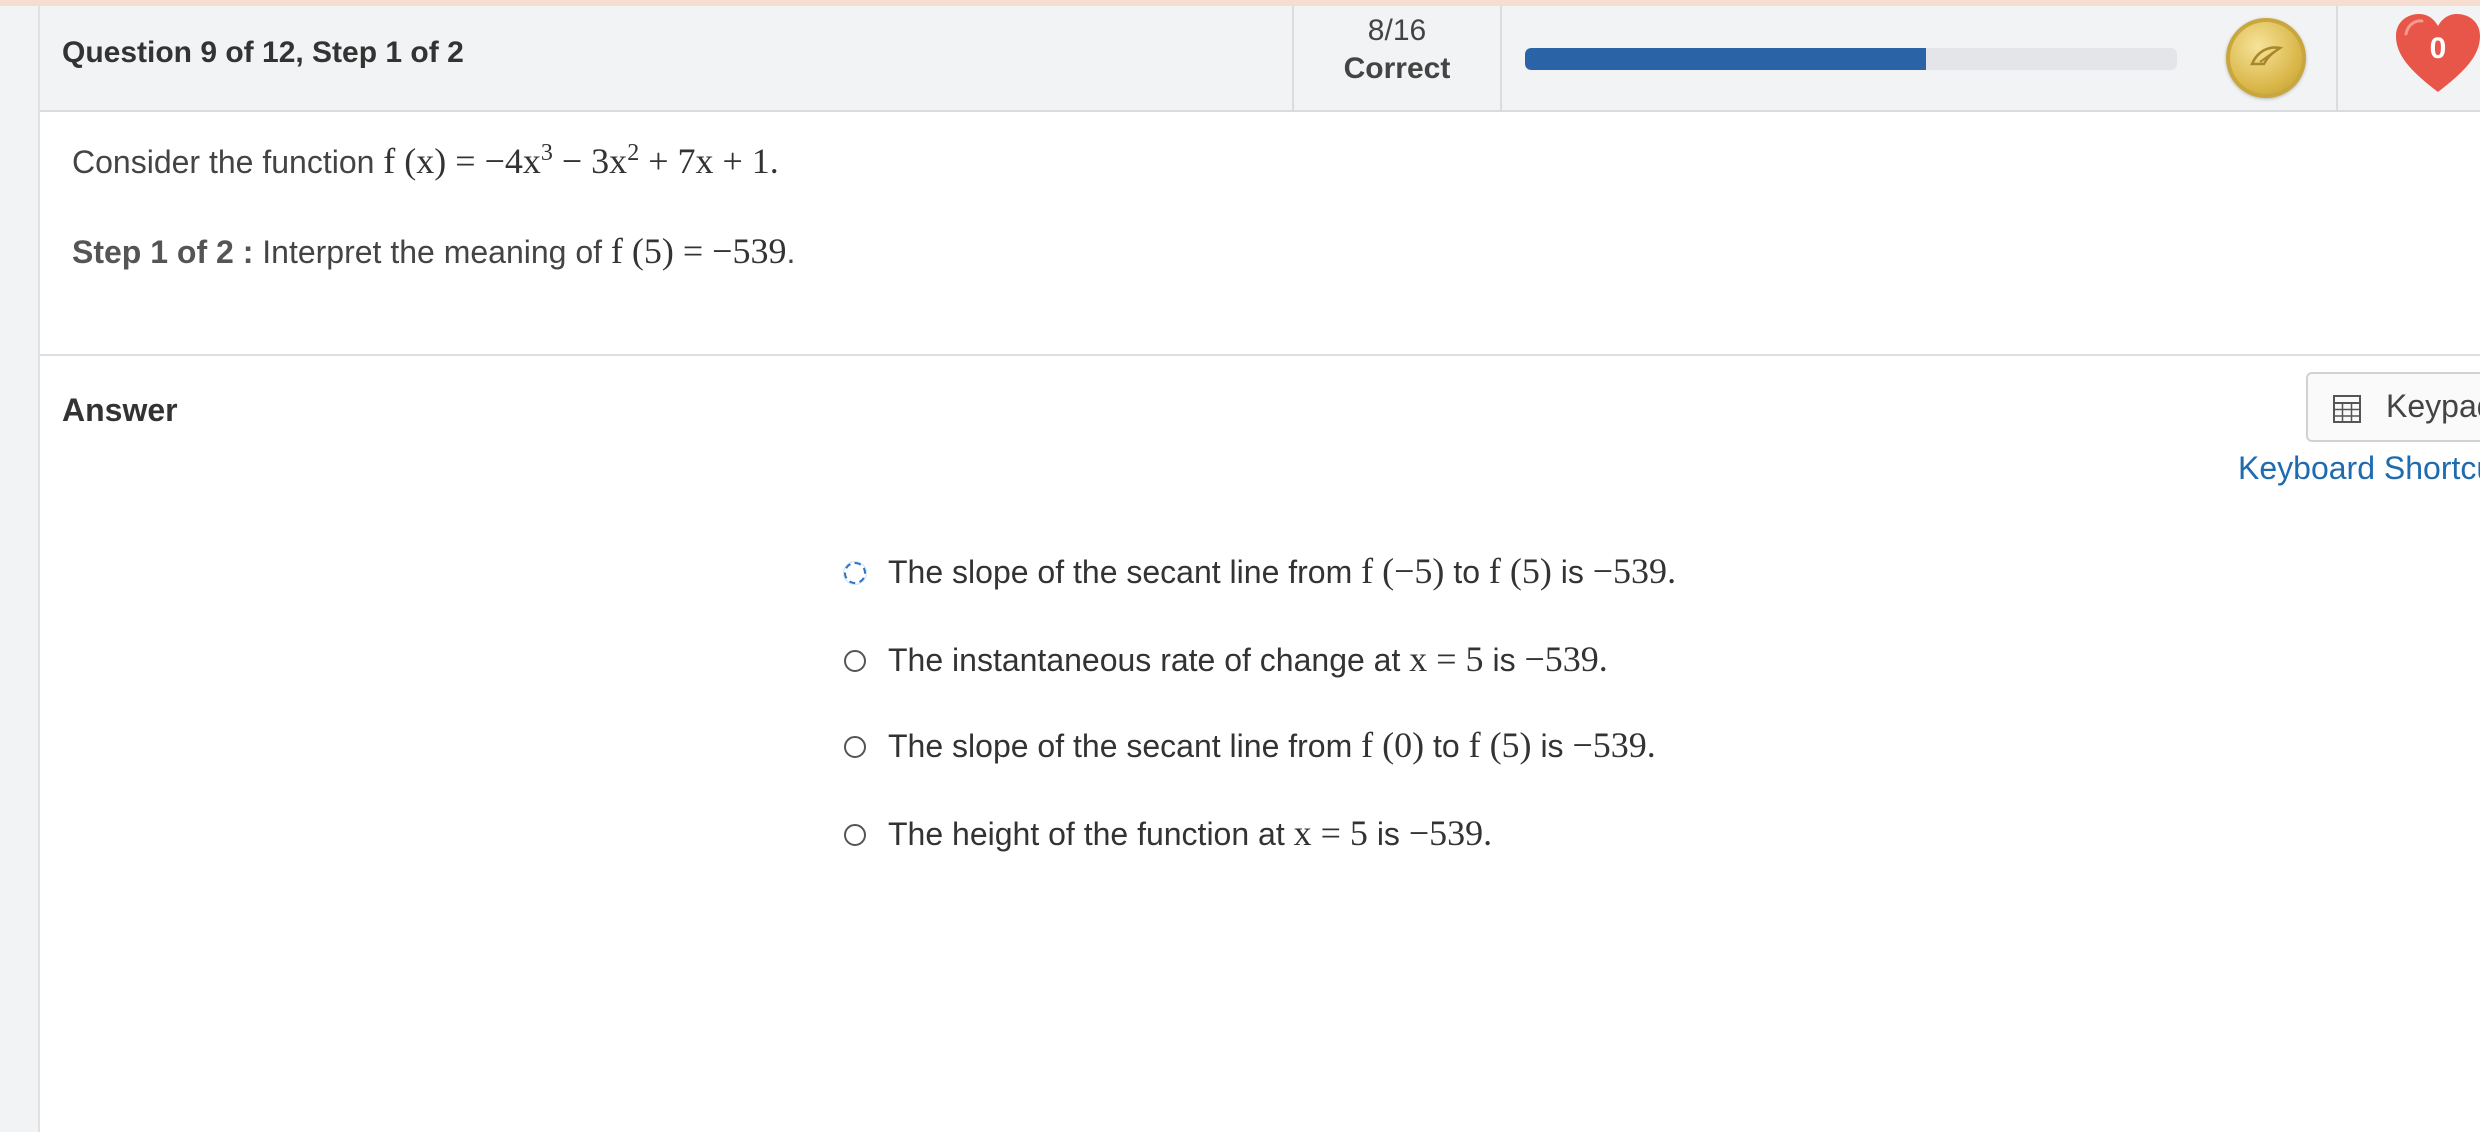 Image resolution: width=2480 pixels, height=1132 pixels. What do you see at coordinates (2433, 406) in the screenshot?
I see `keypad-label: Keypad` at bounding box center [2433, 406].